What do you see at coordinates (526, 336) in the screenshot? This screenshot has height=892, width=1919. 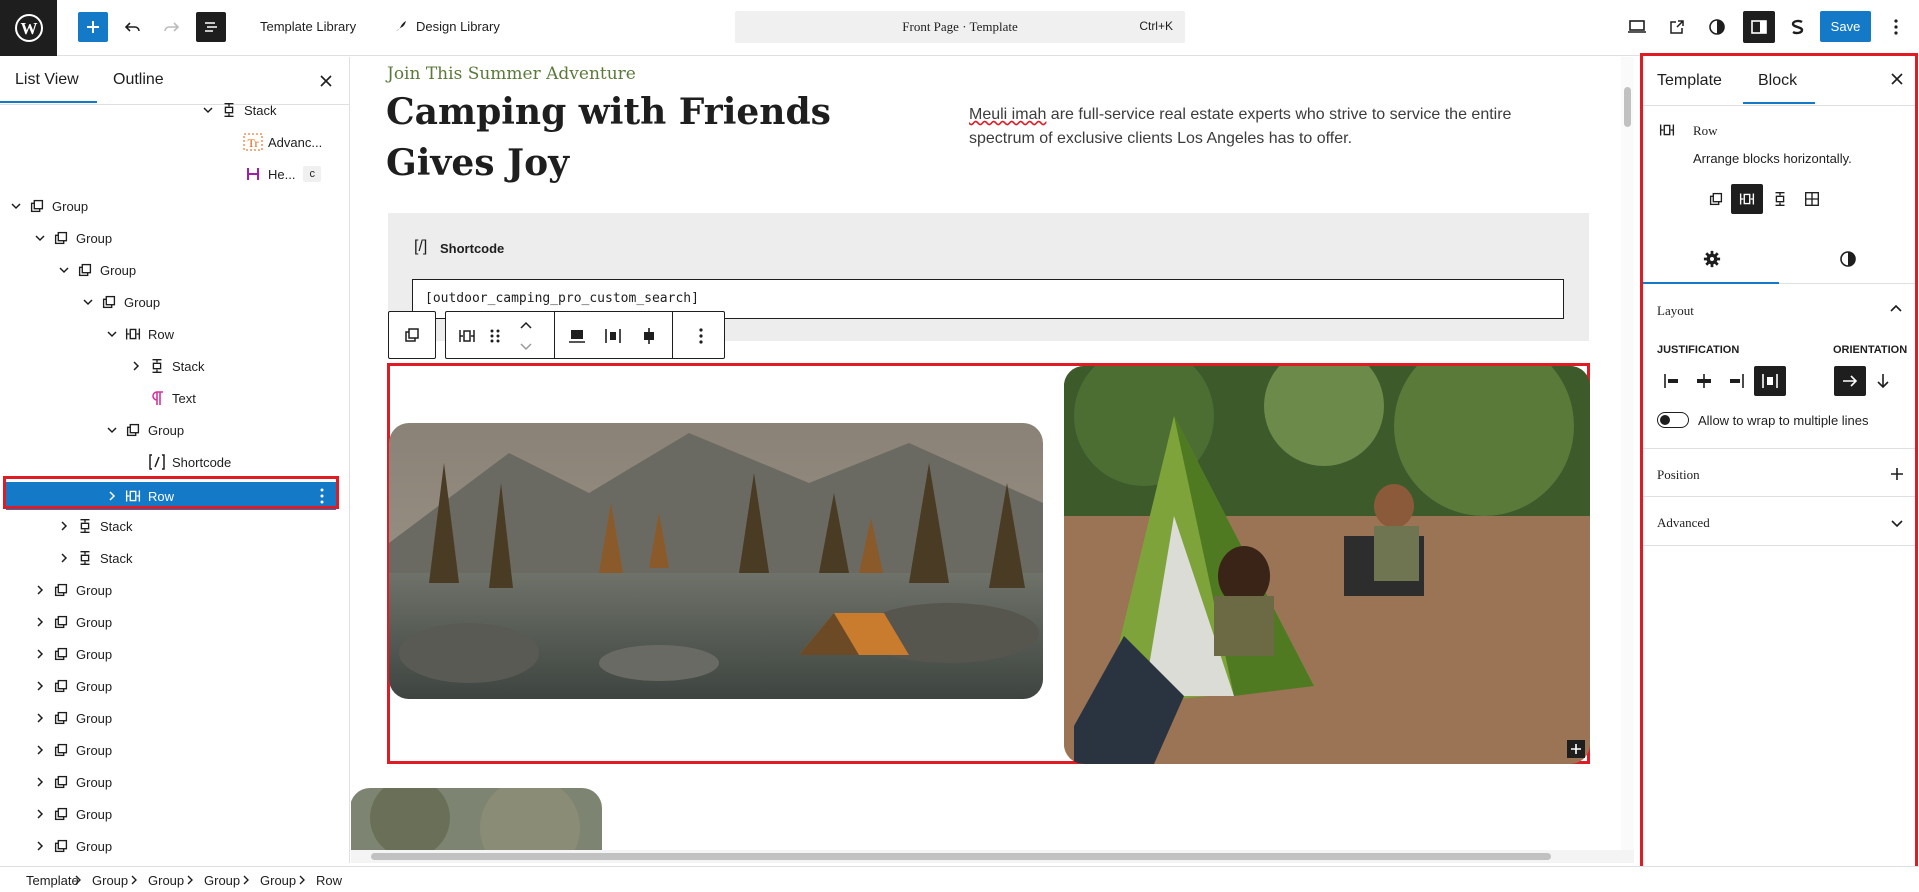 I see `move-up-down-icon` at bounding box center [526, 336].